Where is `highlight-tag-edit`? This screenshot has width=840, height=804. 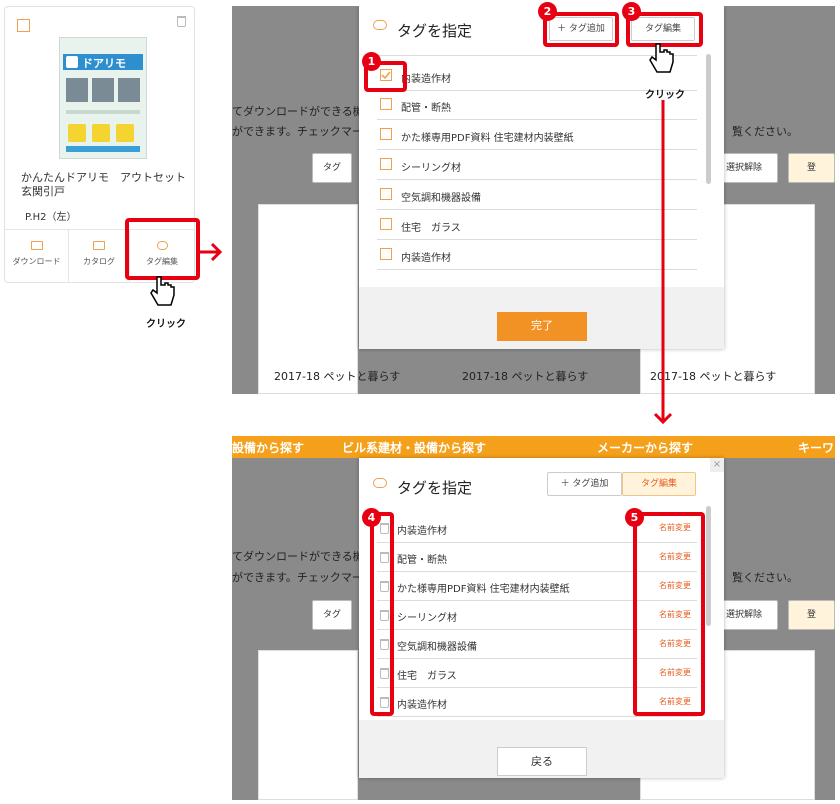
highlight-tag-edit is located at coordinates (162, 249).